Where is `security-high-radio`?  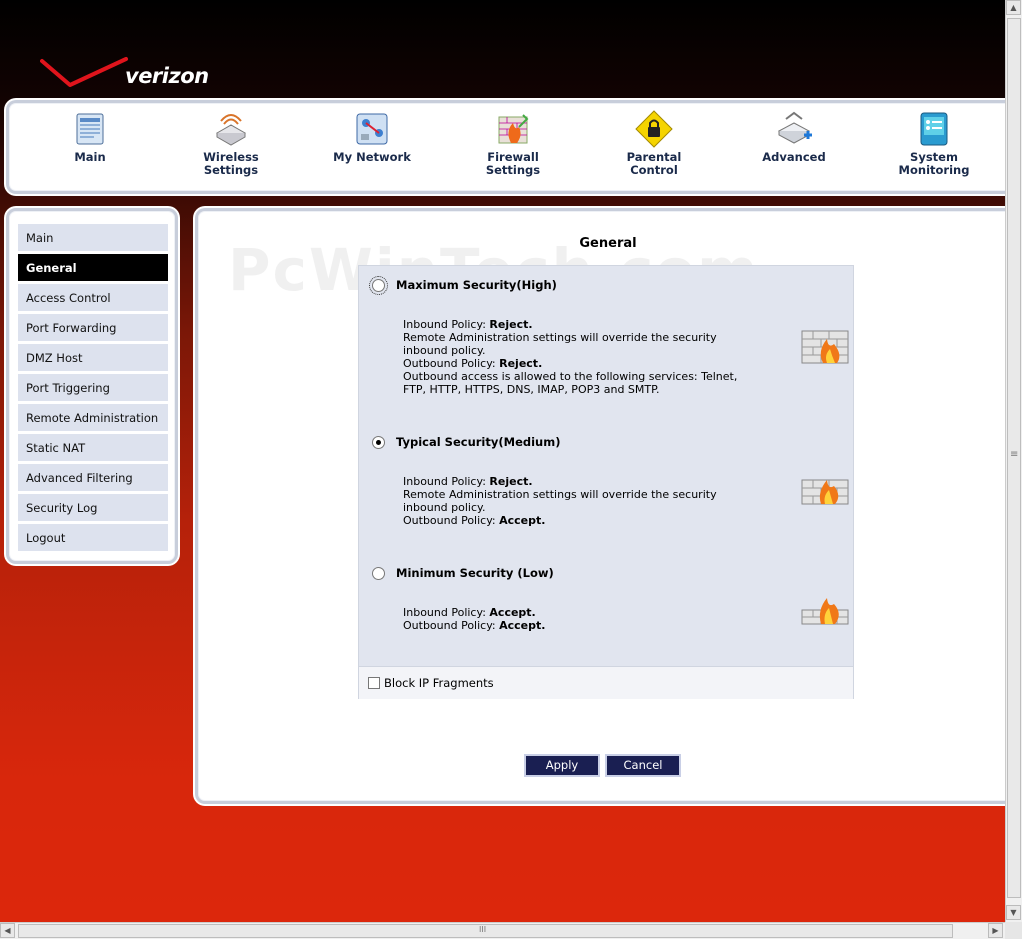
security-high-radio is located at coordinates (378, 285).